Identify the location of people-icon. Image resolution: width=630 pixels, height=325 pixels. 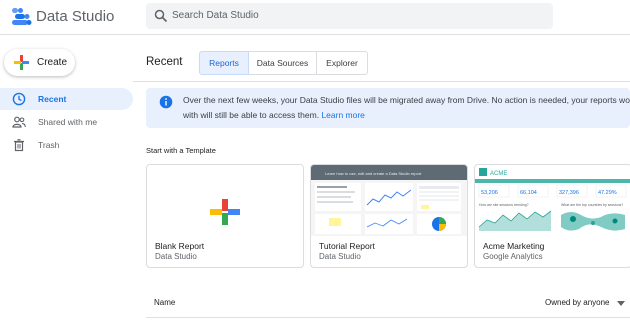
(19, 122).